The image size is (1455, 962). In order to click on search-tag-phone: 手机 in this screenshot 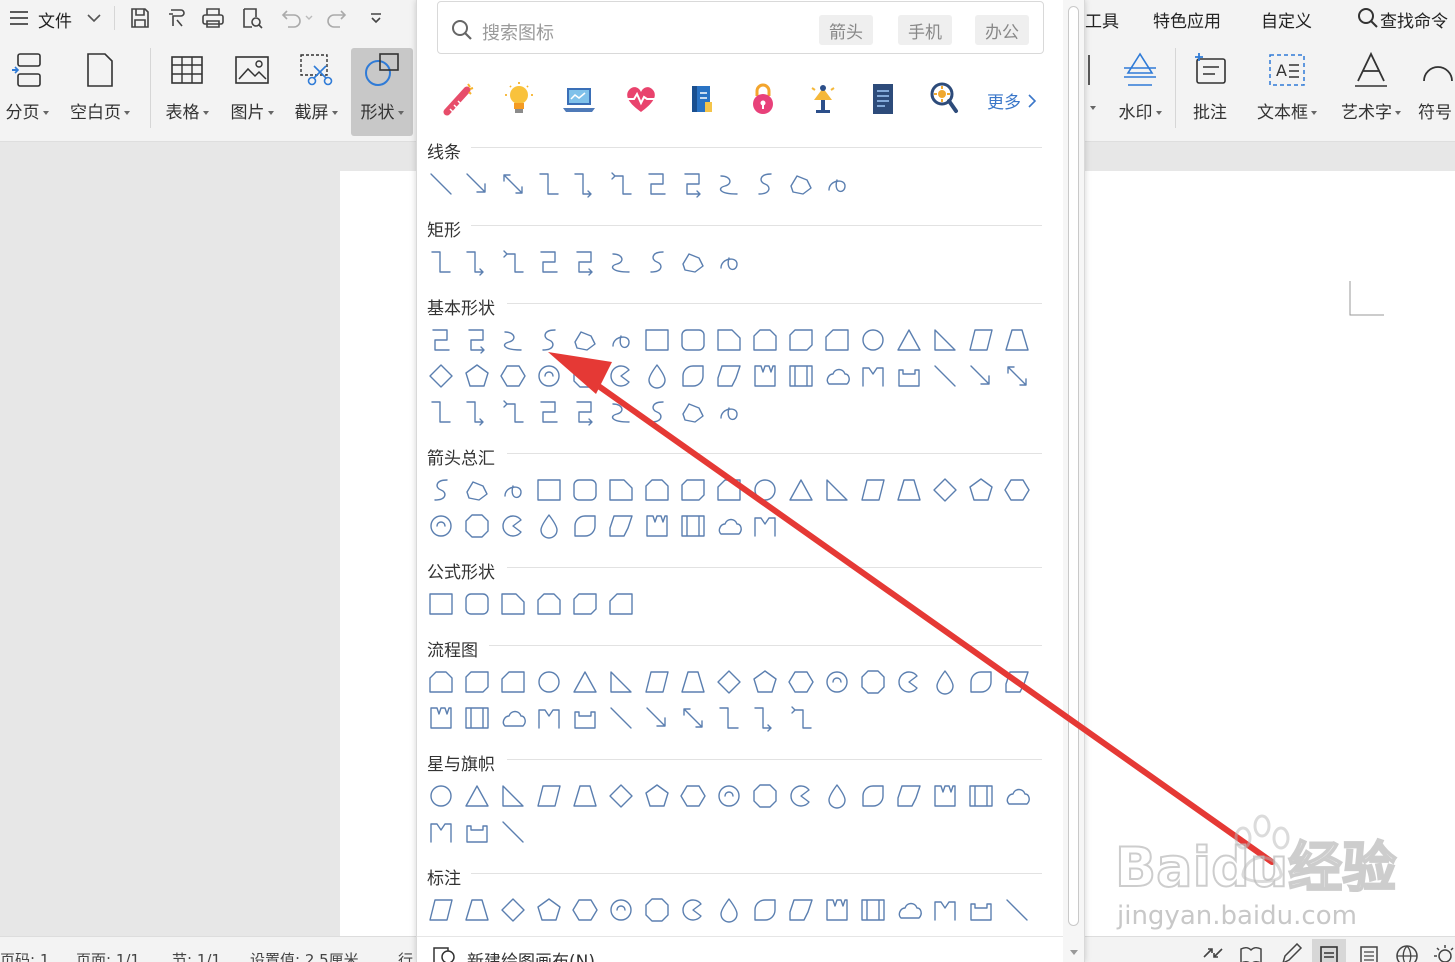, I will do `click(925, 30)`.